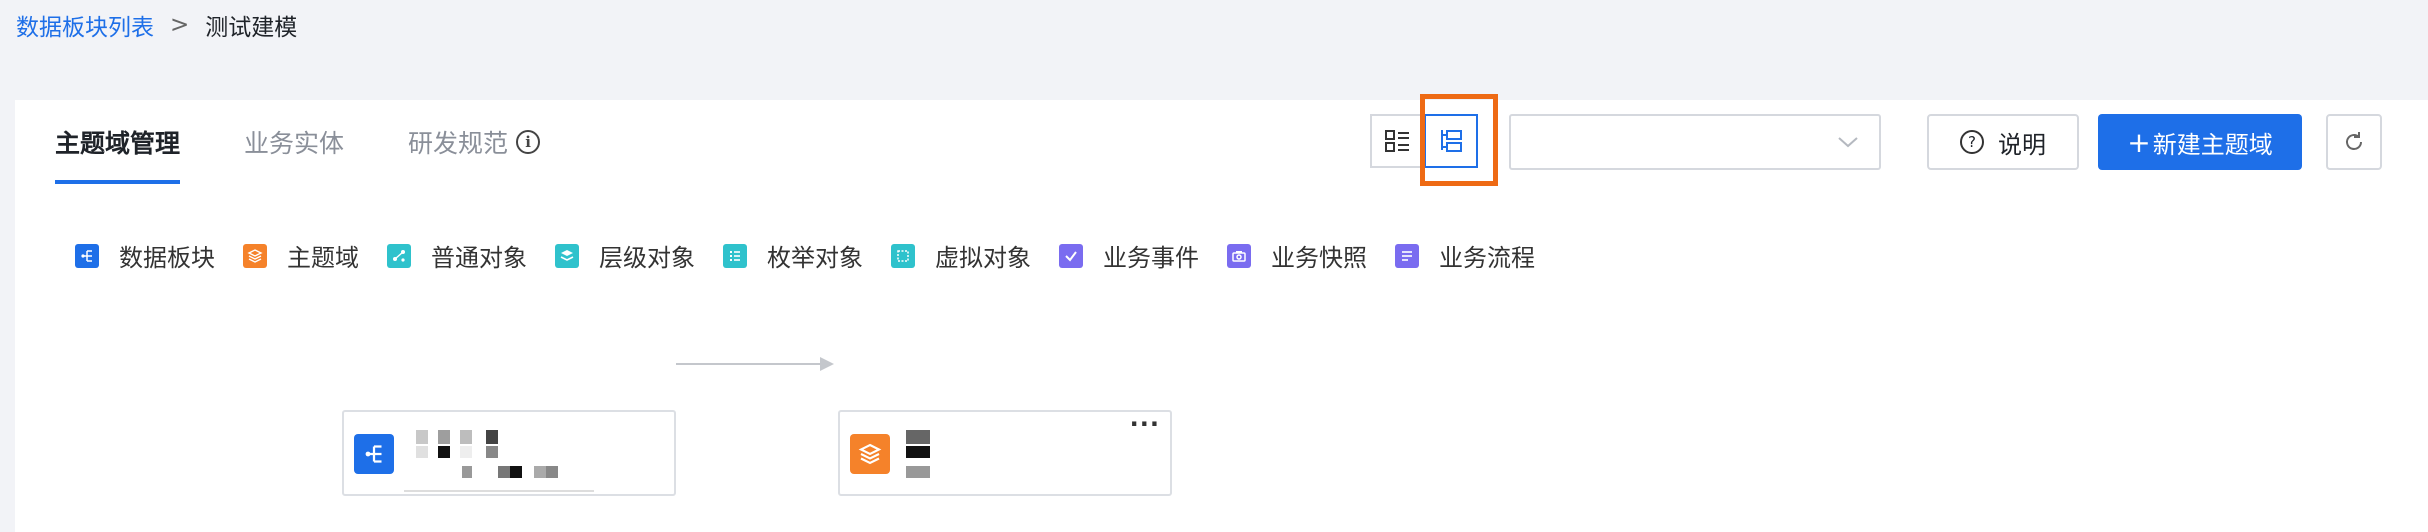 This screenshot has width=2428, height=532. What do you see at coordinates (2022, 144) in the screenshot?
I see `help-label: 说明` at bounding box center [2022, 144].